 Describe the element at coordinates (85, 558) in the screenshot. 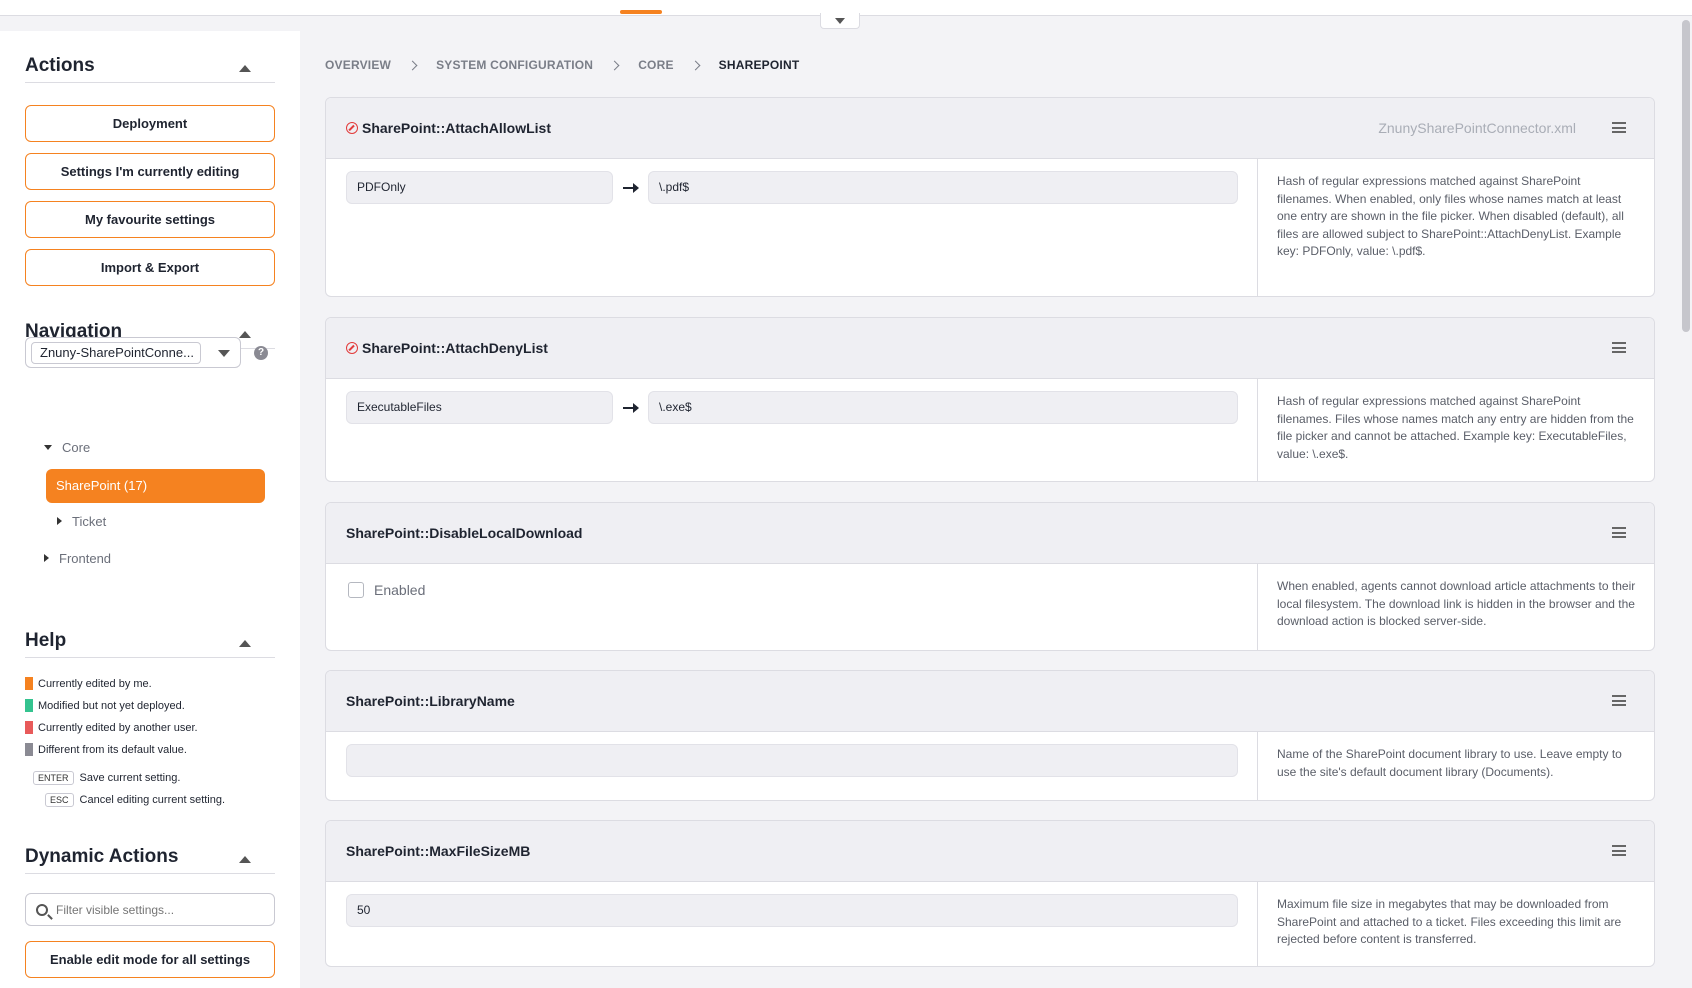

I see `tree-label: Frontend` at that location.